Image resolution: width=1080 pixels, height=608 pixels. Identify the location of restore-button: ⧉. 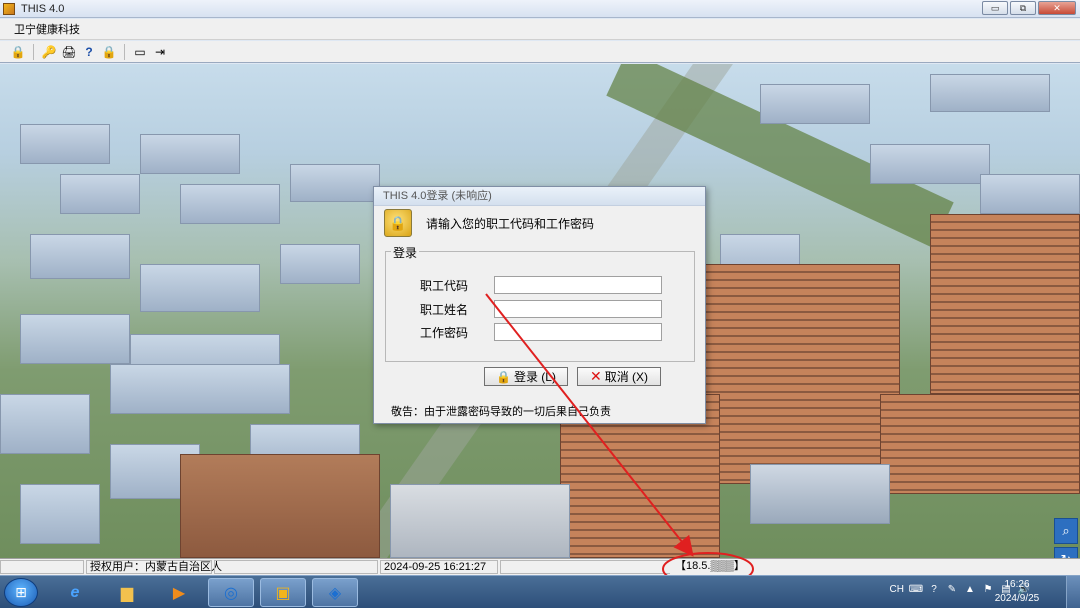
(1023, 8).